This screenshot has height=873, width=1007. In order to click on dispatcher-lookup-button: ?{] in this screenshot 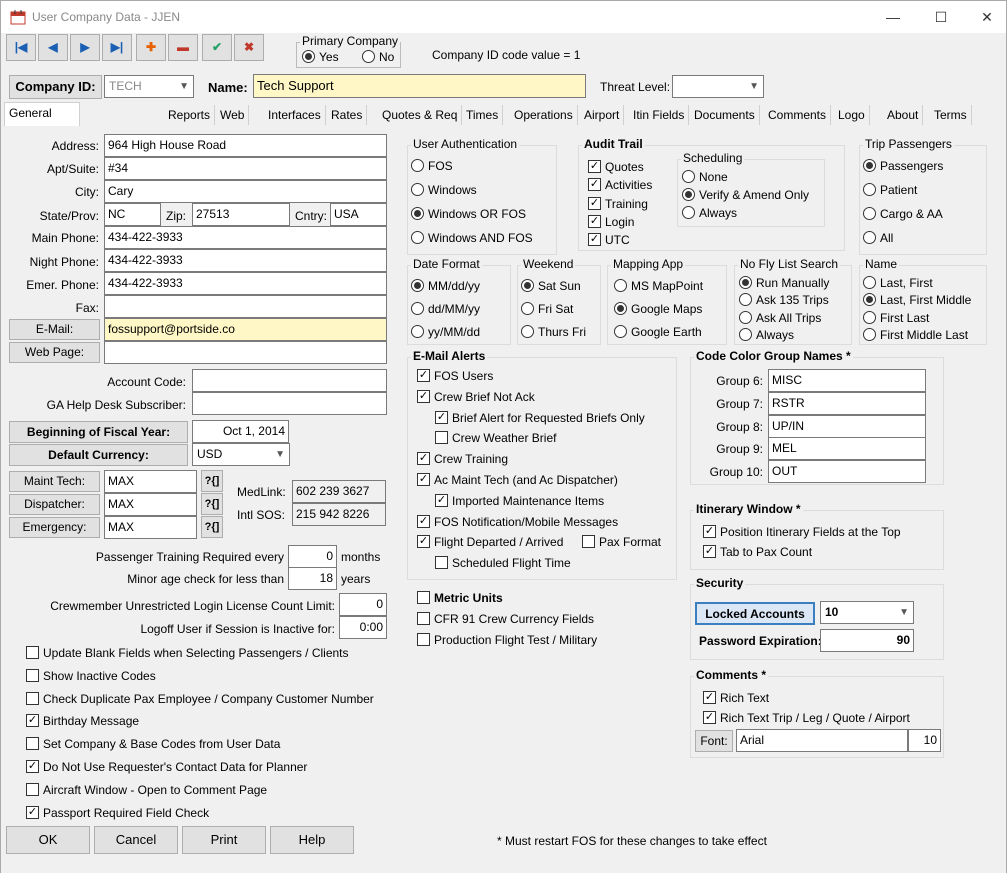, I will do `click(212, 504)`.